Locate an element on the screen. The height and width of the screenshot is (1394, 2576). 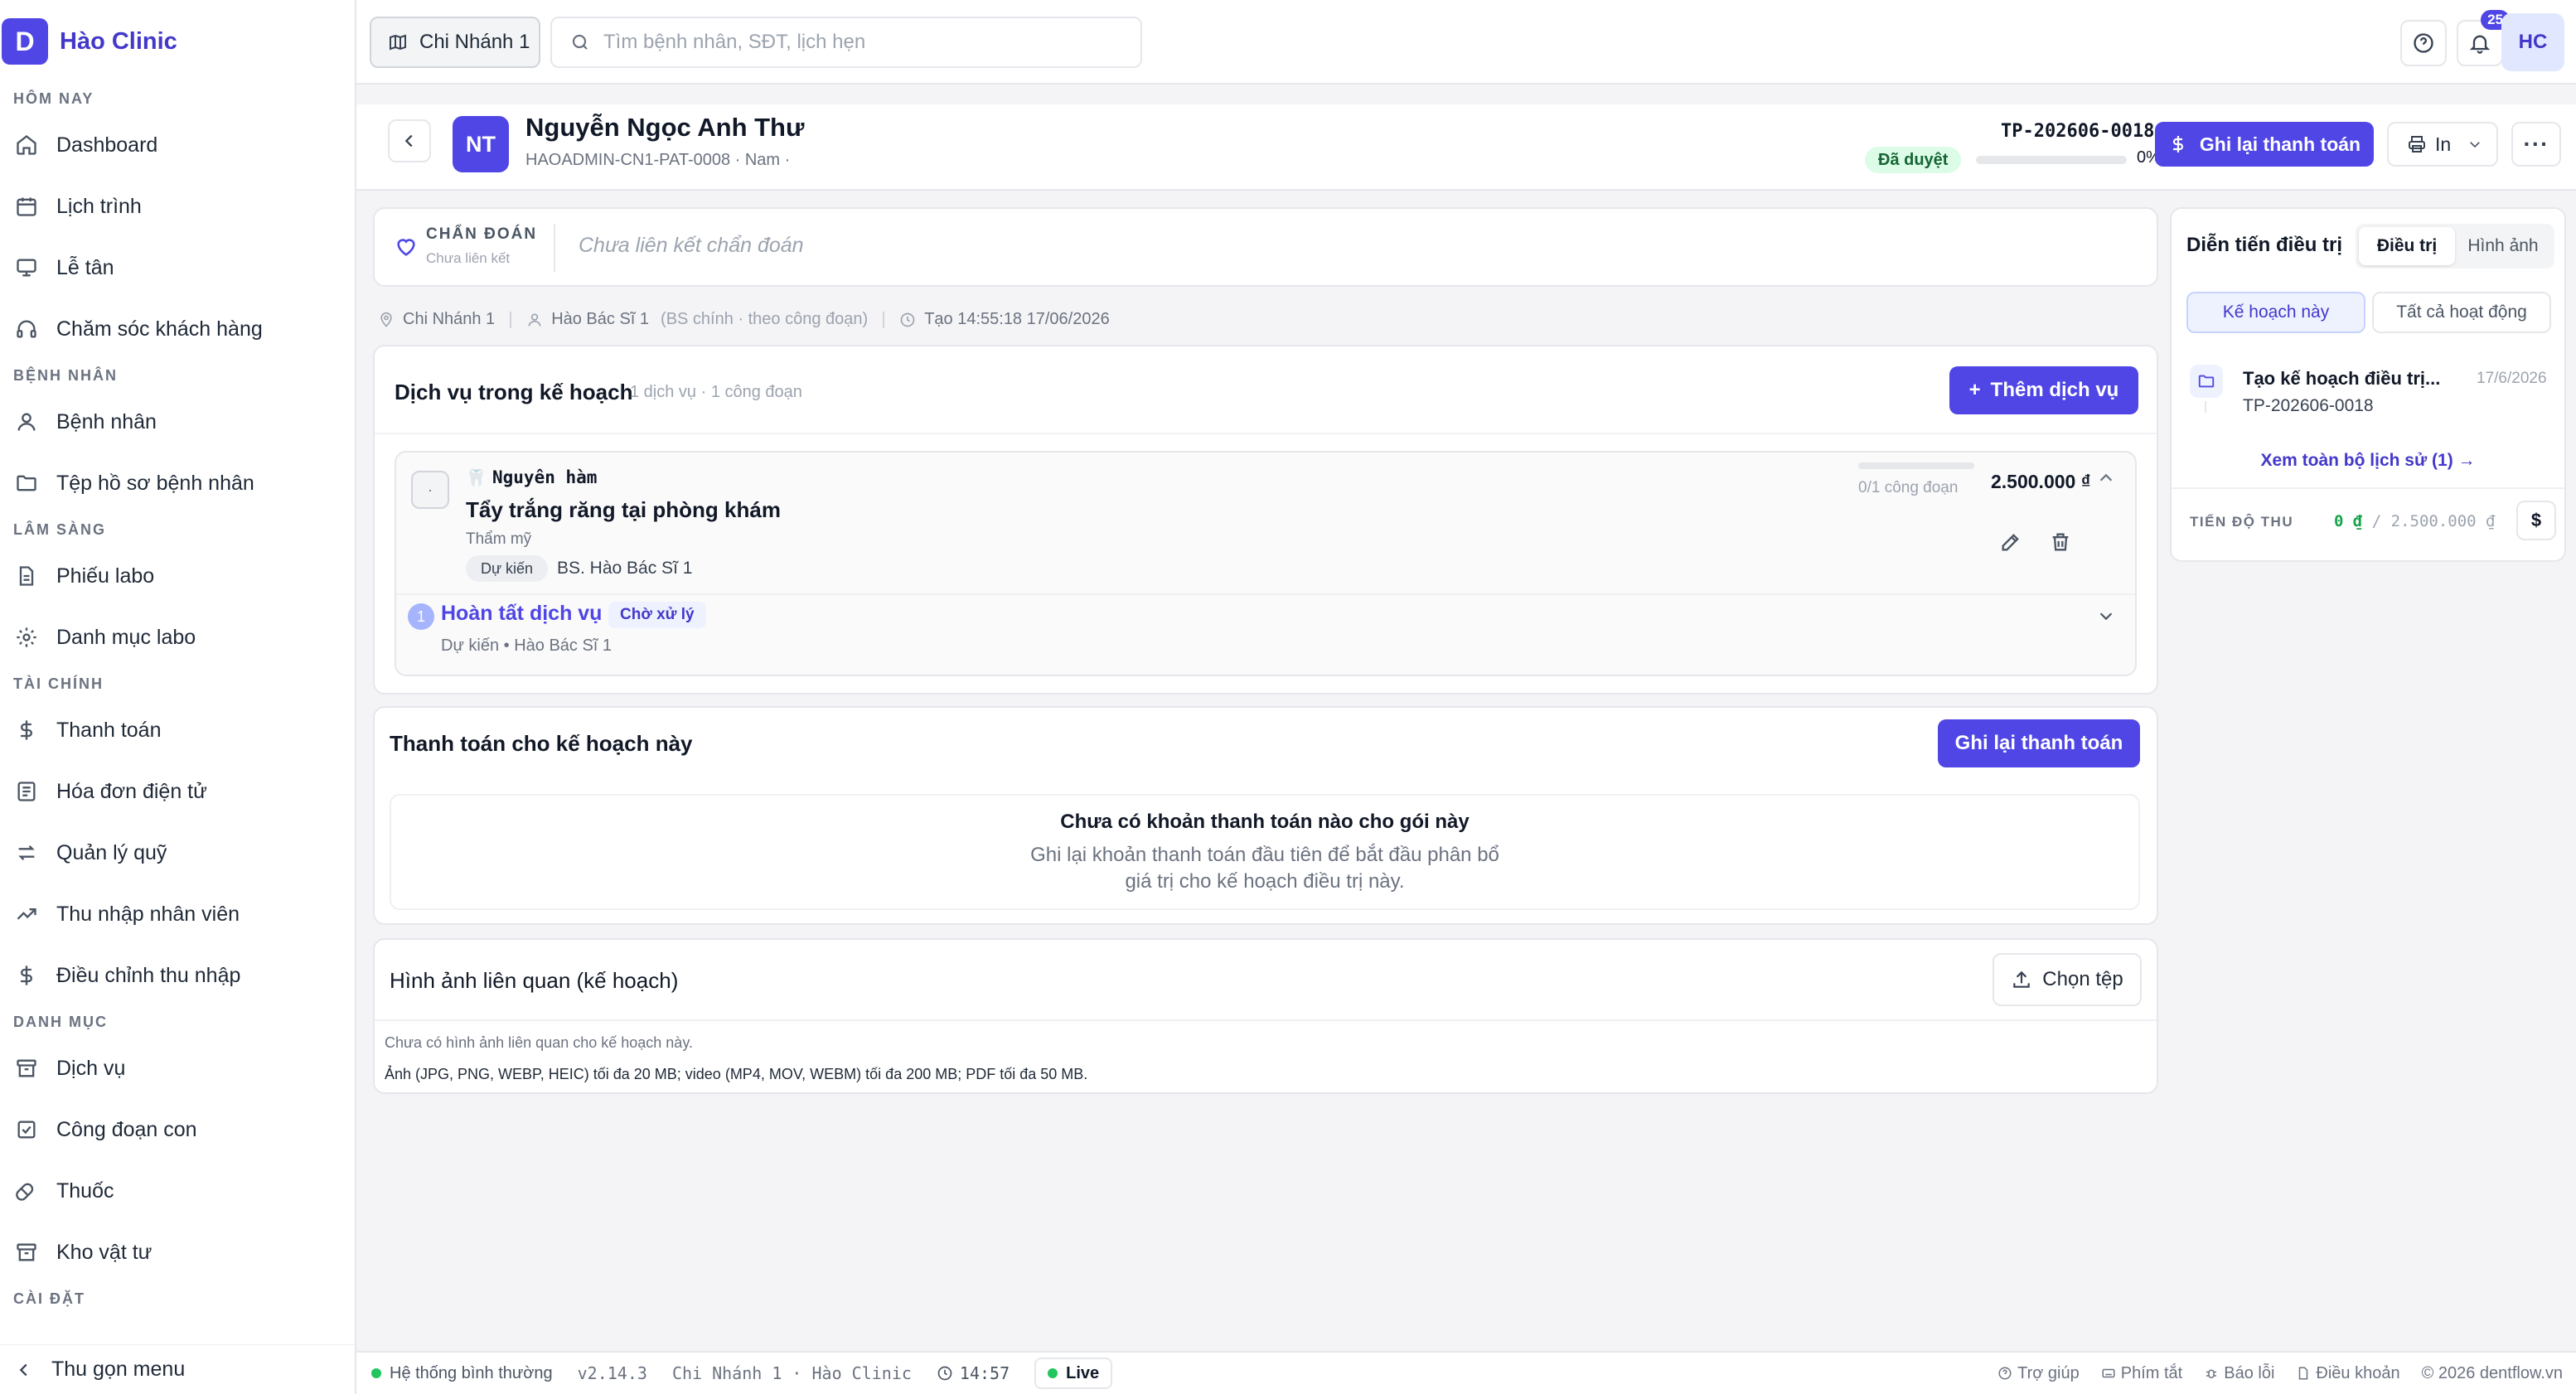
sidebar-item-staff-income: Thu nhập nhân viên is located at coordinates (177, 914).